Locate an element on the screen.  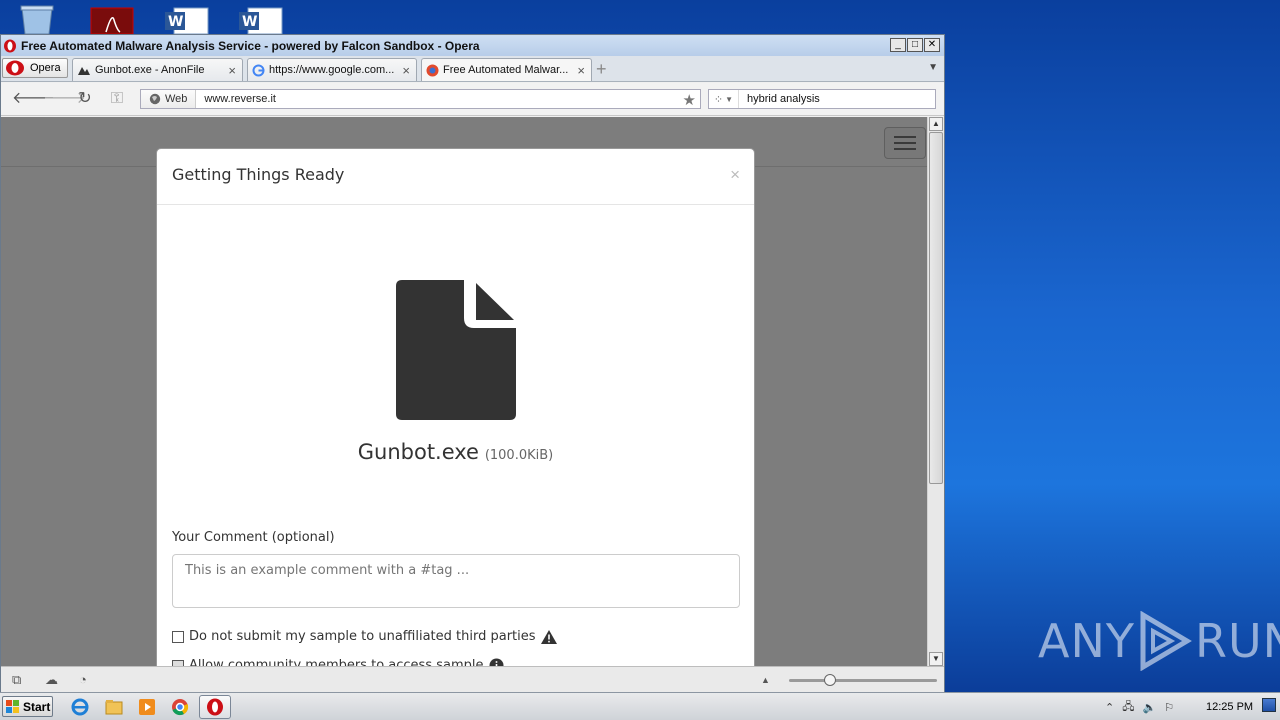
start-label: Start is located at coordinates (37, 706).